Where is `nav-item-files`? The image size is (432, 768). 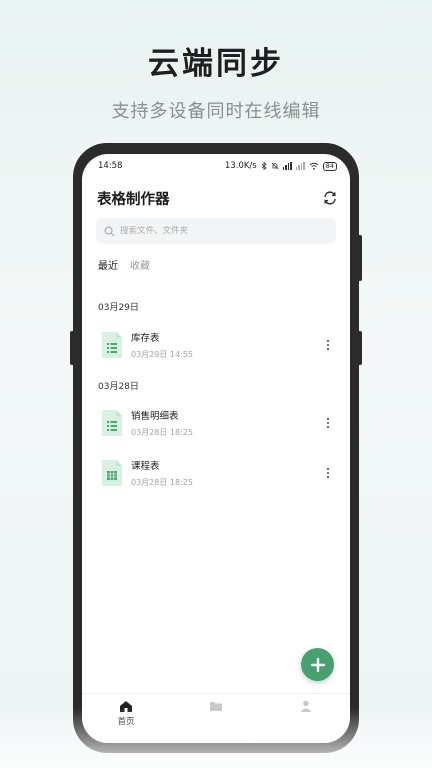 nav-item-files is located at coordinates (216, 706).